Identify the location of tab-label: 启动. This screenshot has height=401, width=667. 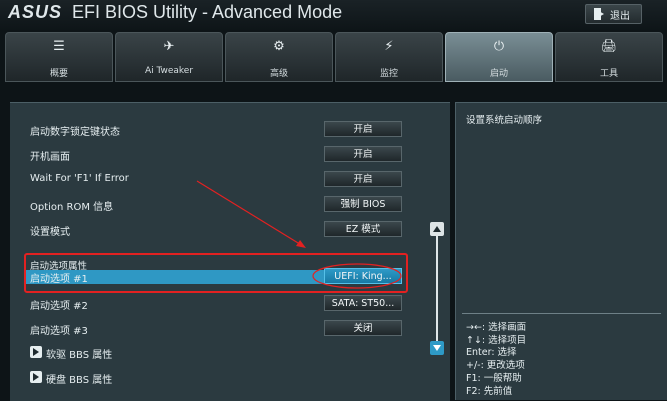
(498, 74).